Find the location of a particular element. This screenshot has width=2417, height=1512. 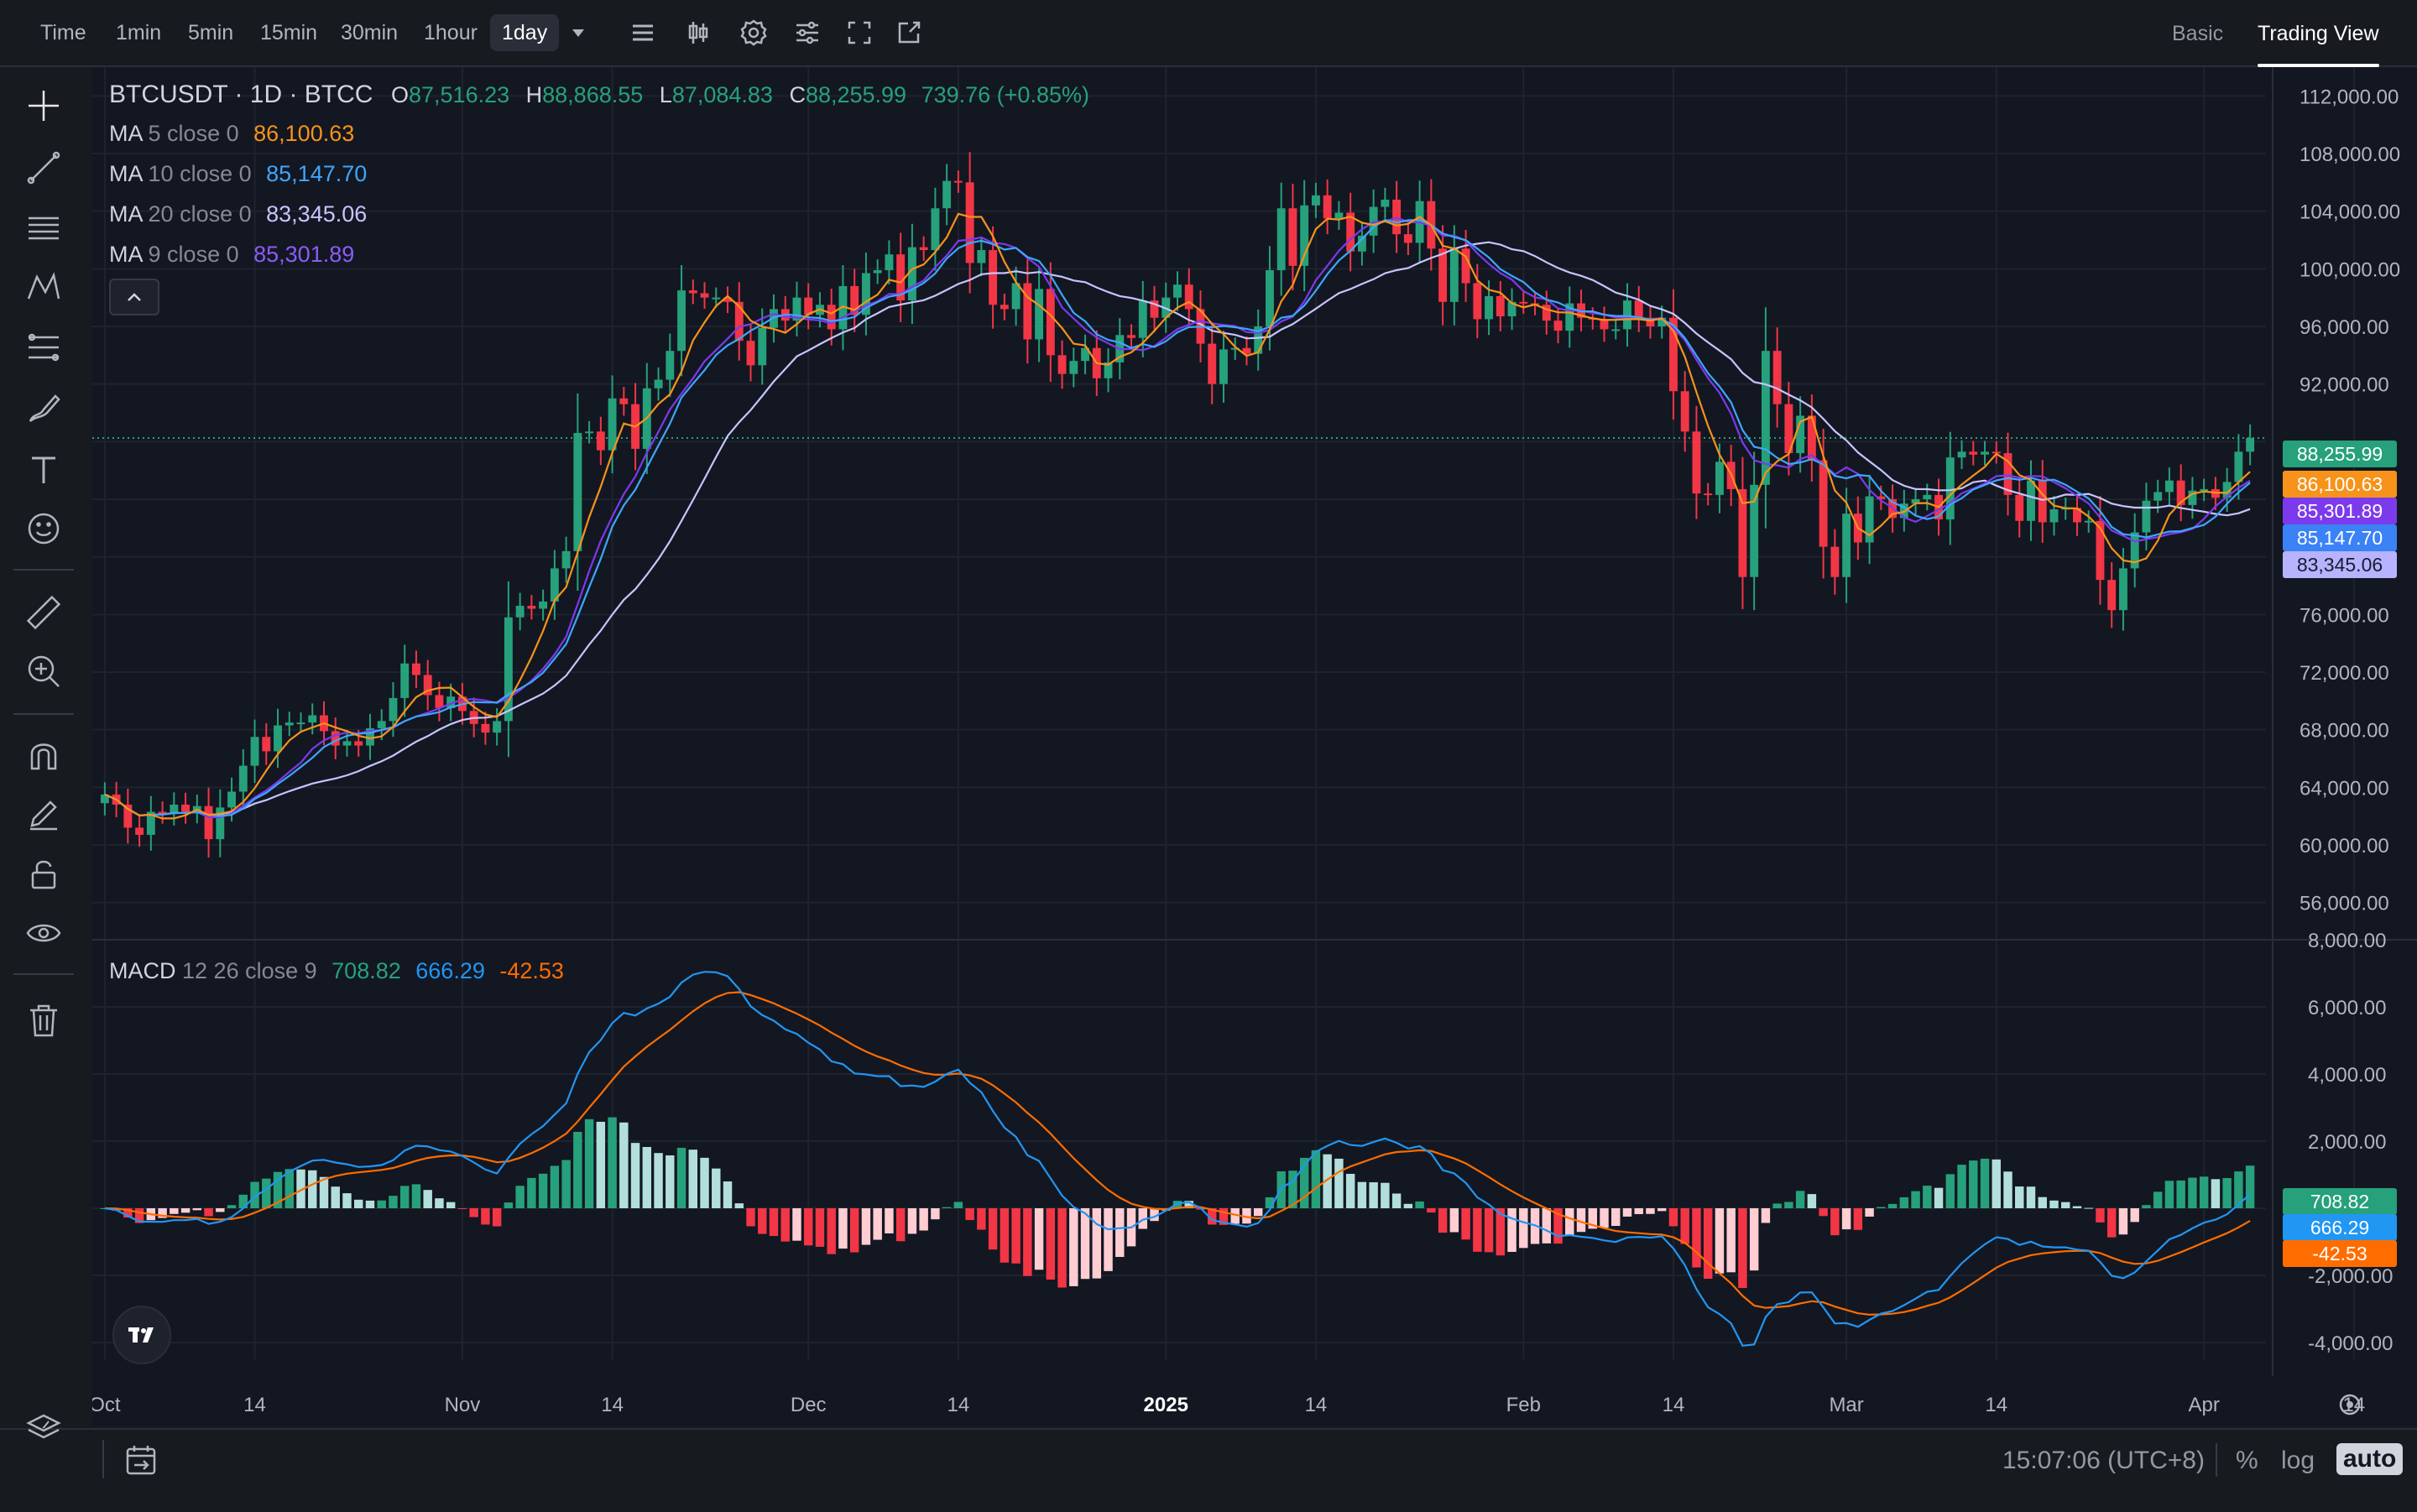

percent-scale-toggle: % is located at coordinates (2247, 1461).